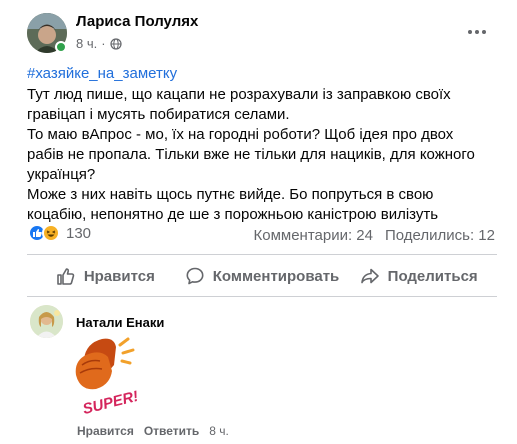  I want to click on post-text-line: гравіцап і мусять побиратися селами., so click(158, 114).